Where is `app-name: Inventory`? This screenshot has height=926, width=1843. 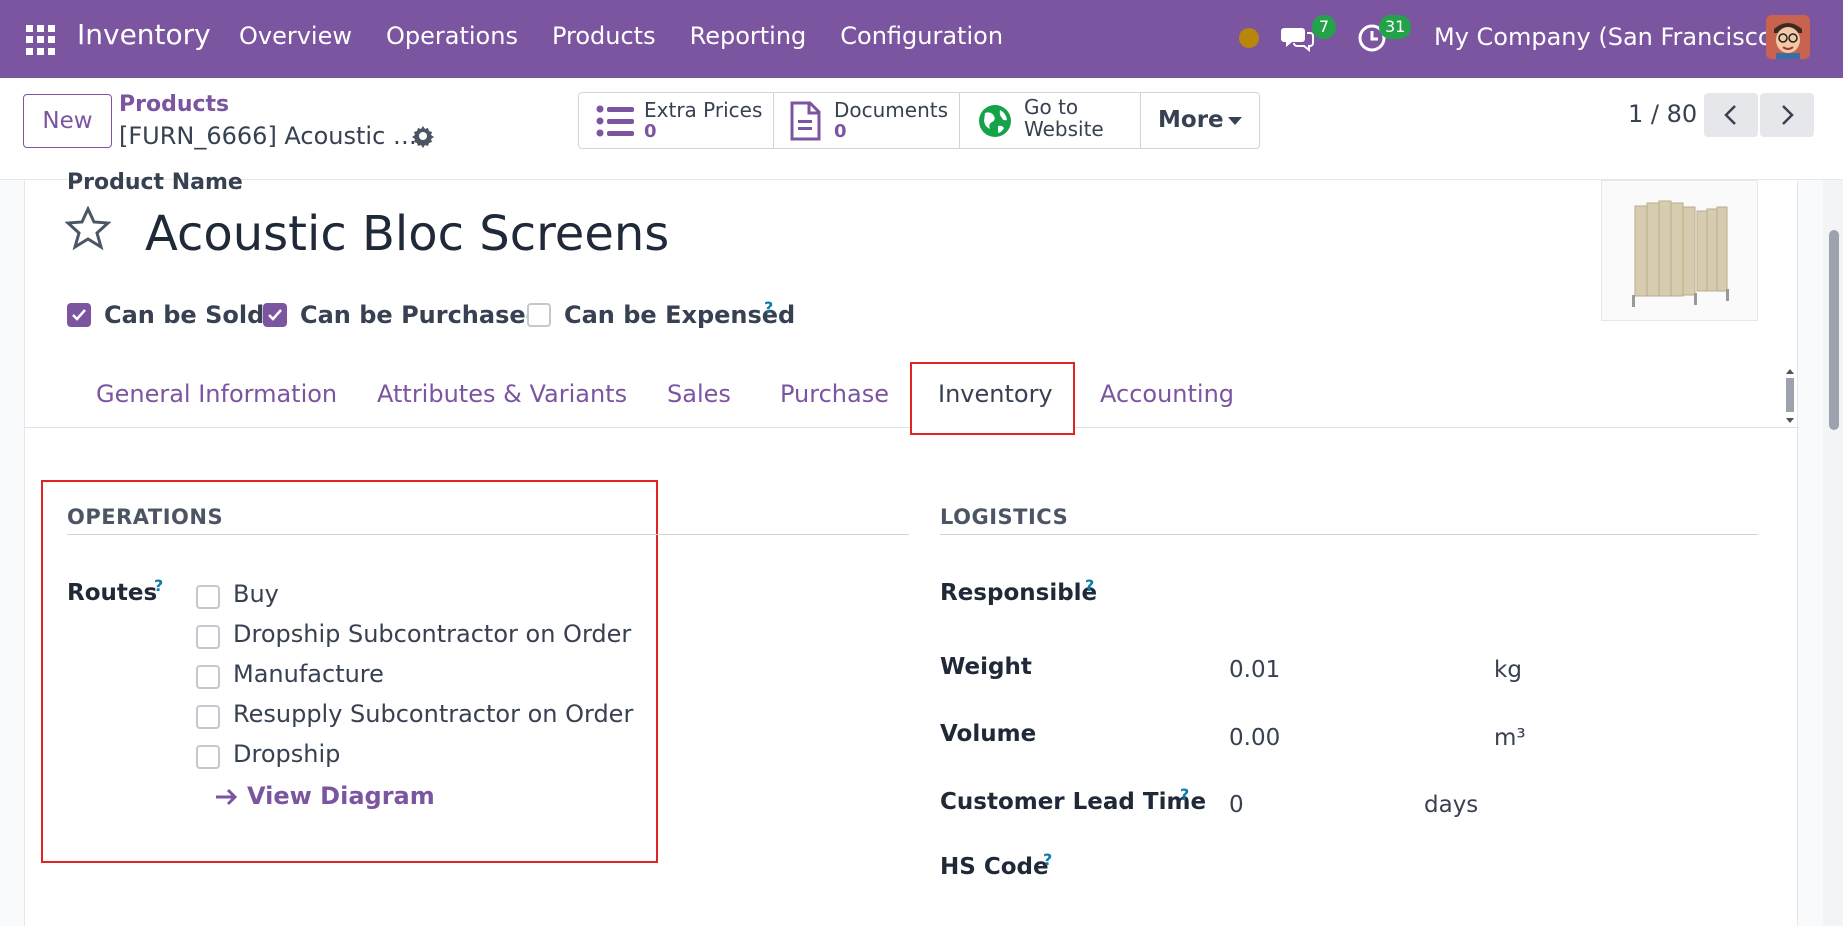 app-name: Inventory is located at coordinates (144, 34).